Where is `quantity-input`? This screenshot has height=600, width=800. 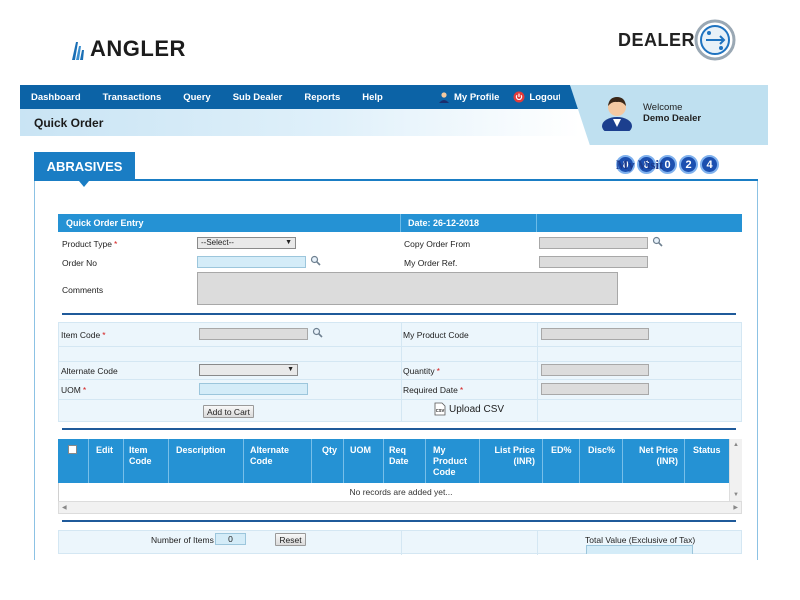
quantity-input is located at coordinates (595, 370).